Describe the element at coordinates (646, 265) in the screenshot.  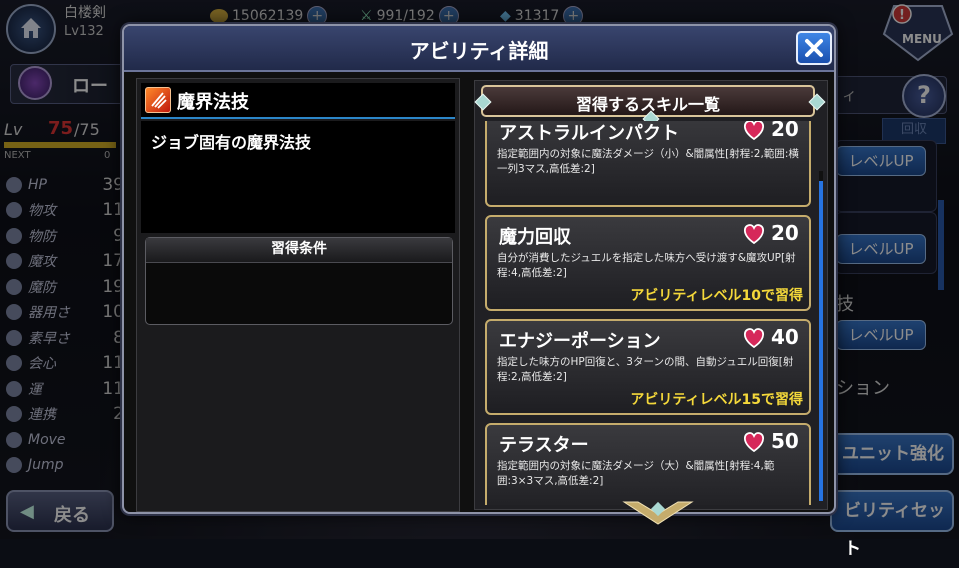
I see `skill-description: 自分が消費したジュエルを指定した味方へ受け渡す&魔攻UP[射程:4,高低差:2]` at that location.